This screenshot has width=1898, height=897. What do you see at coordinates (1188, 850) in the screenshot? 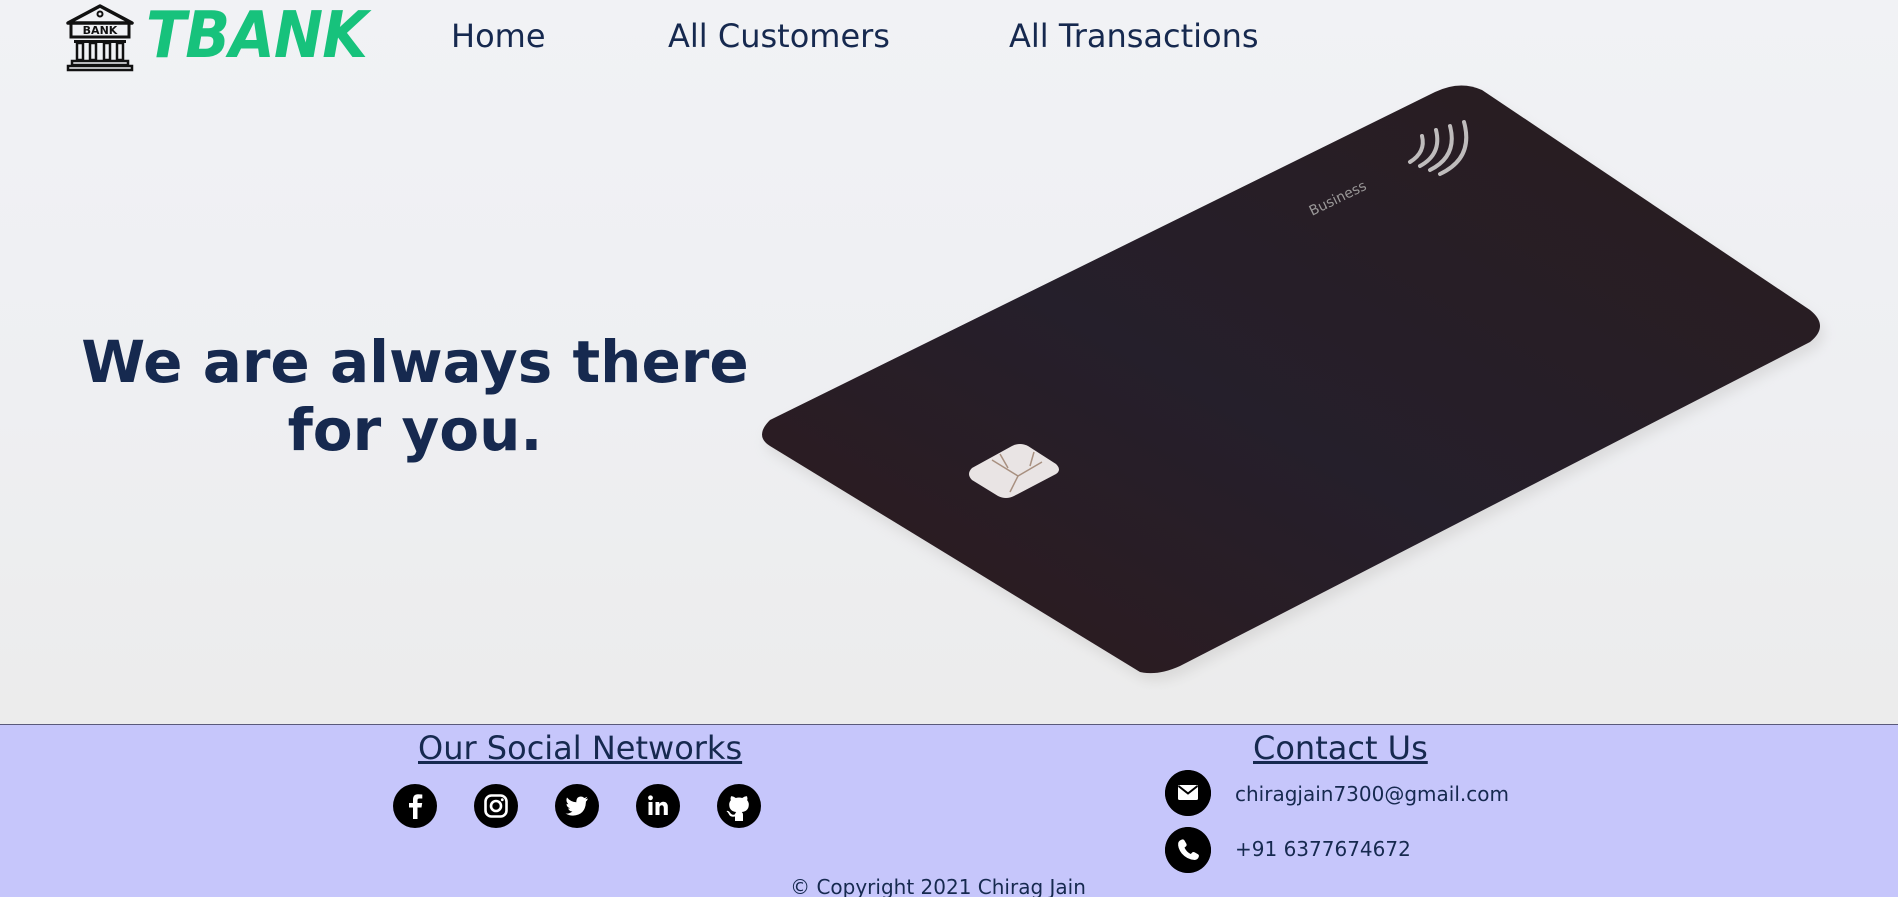
I see `phone-icon` at bounding box center [1188, 850].